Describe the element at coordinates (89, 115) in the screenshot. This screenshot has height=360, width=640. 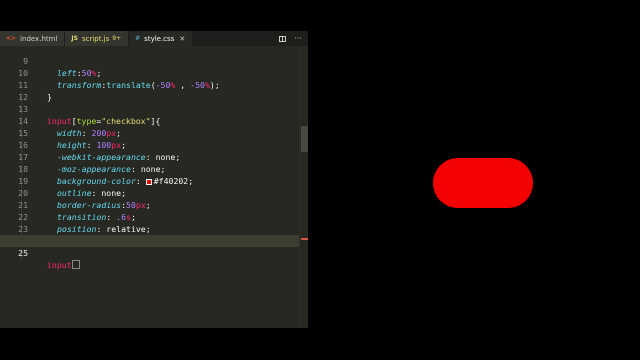
I see `code-line: 13 input[type="checkbox"]{` at that location.